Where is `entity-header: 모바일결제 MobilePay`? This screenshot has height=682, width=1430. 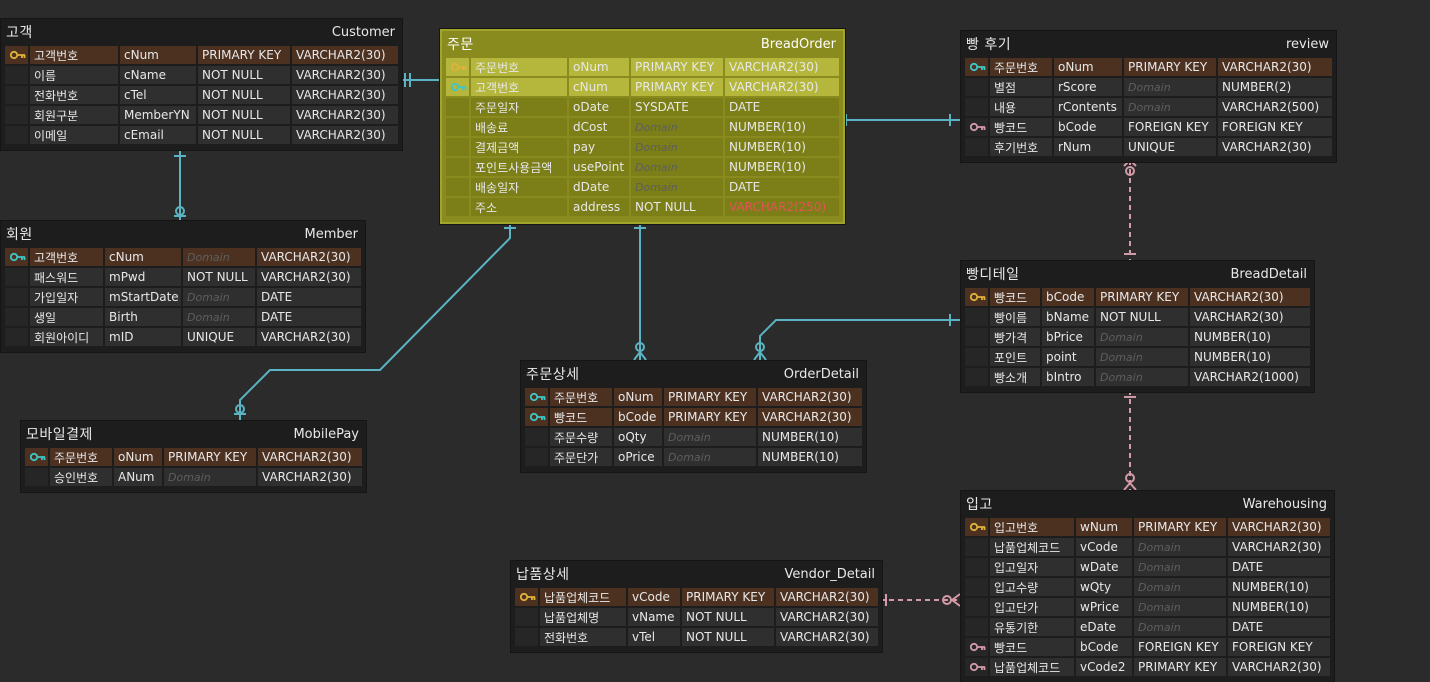 entity-header: 모바일결제 MobilePay is located at coordinates (193, 434).